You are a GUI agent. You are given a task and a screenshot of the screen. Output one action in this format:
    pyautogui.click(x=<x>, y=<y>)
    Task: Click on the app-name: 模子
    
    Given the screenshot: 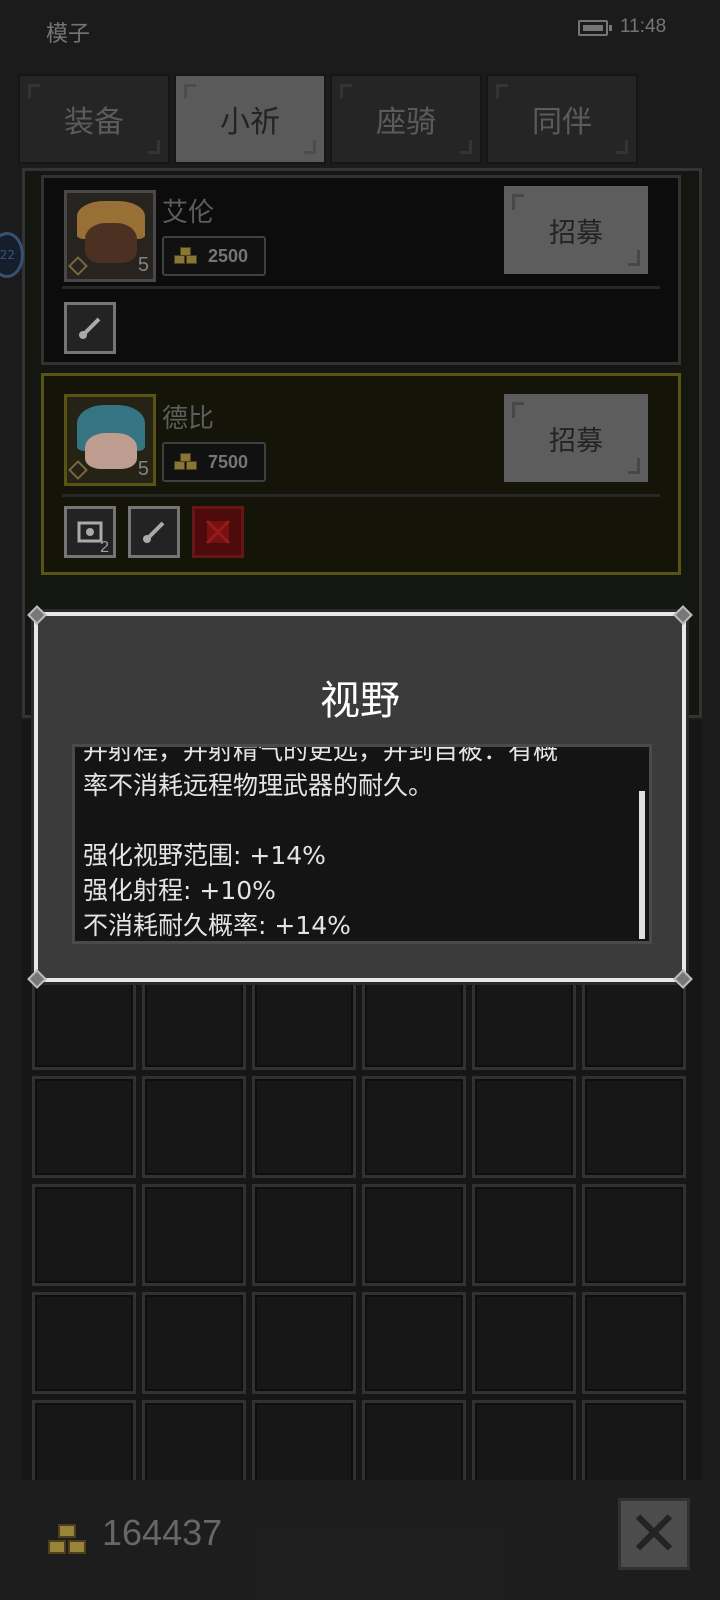 What is the action you would take?
    pyautogui.click(x=68, y=34)
    